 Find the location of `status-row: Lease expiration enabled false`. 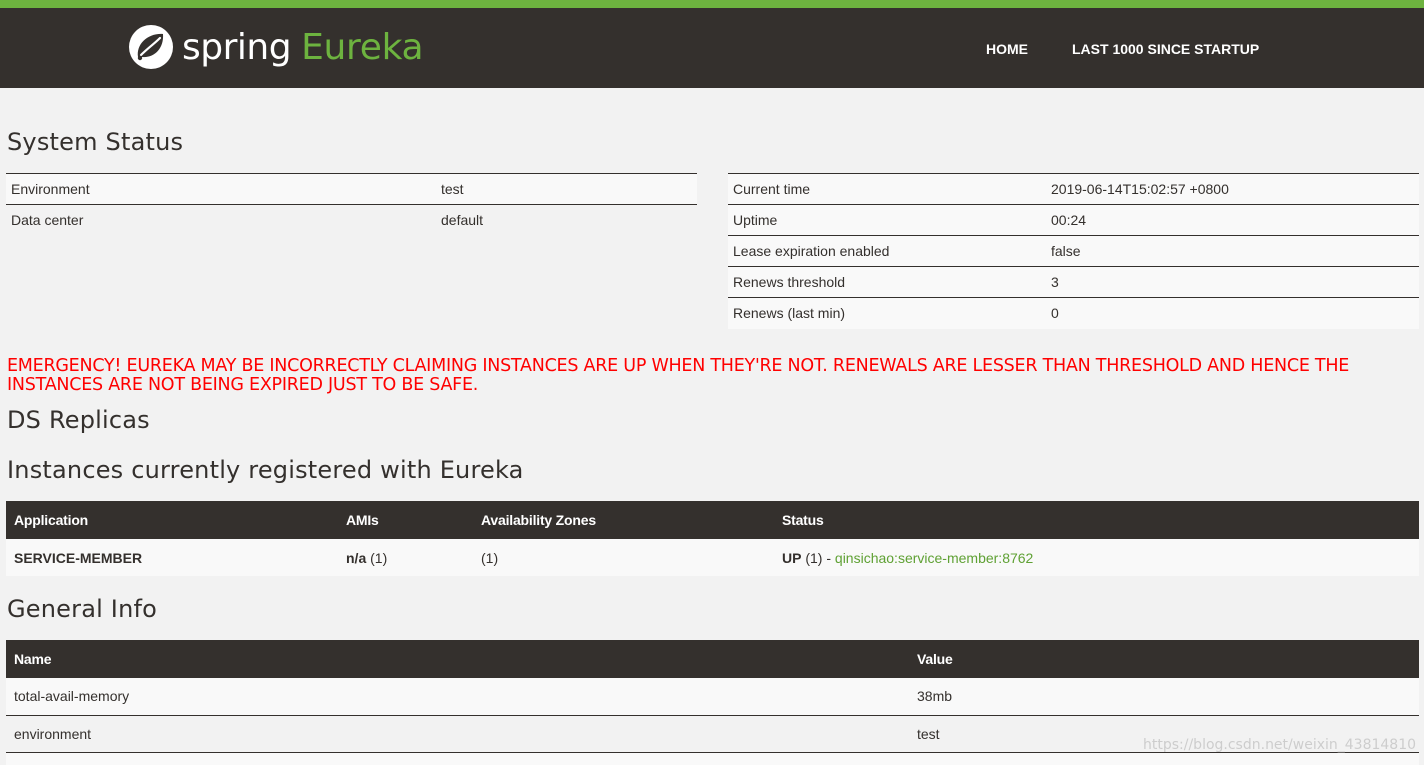

status-row: Lease expiration enabled false is located at coordinates (1073, 251).